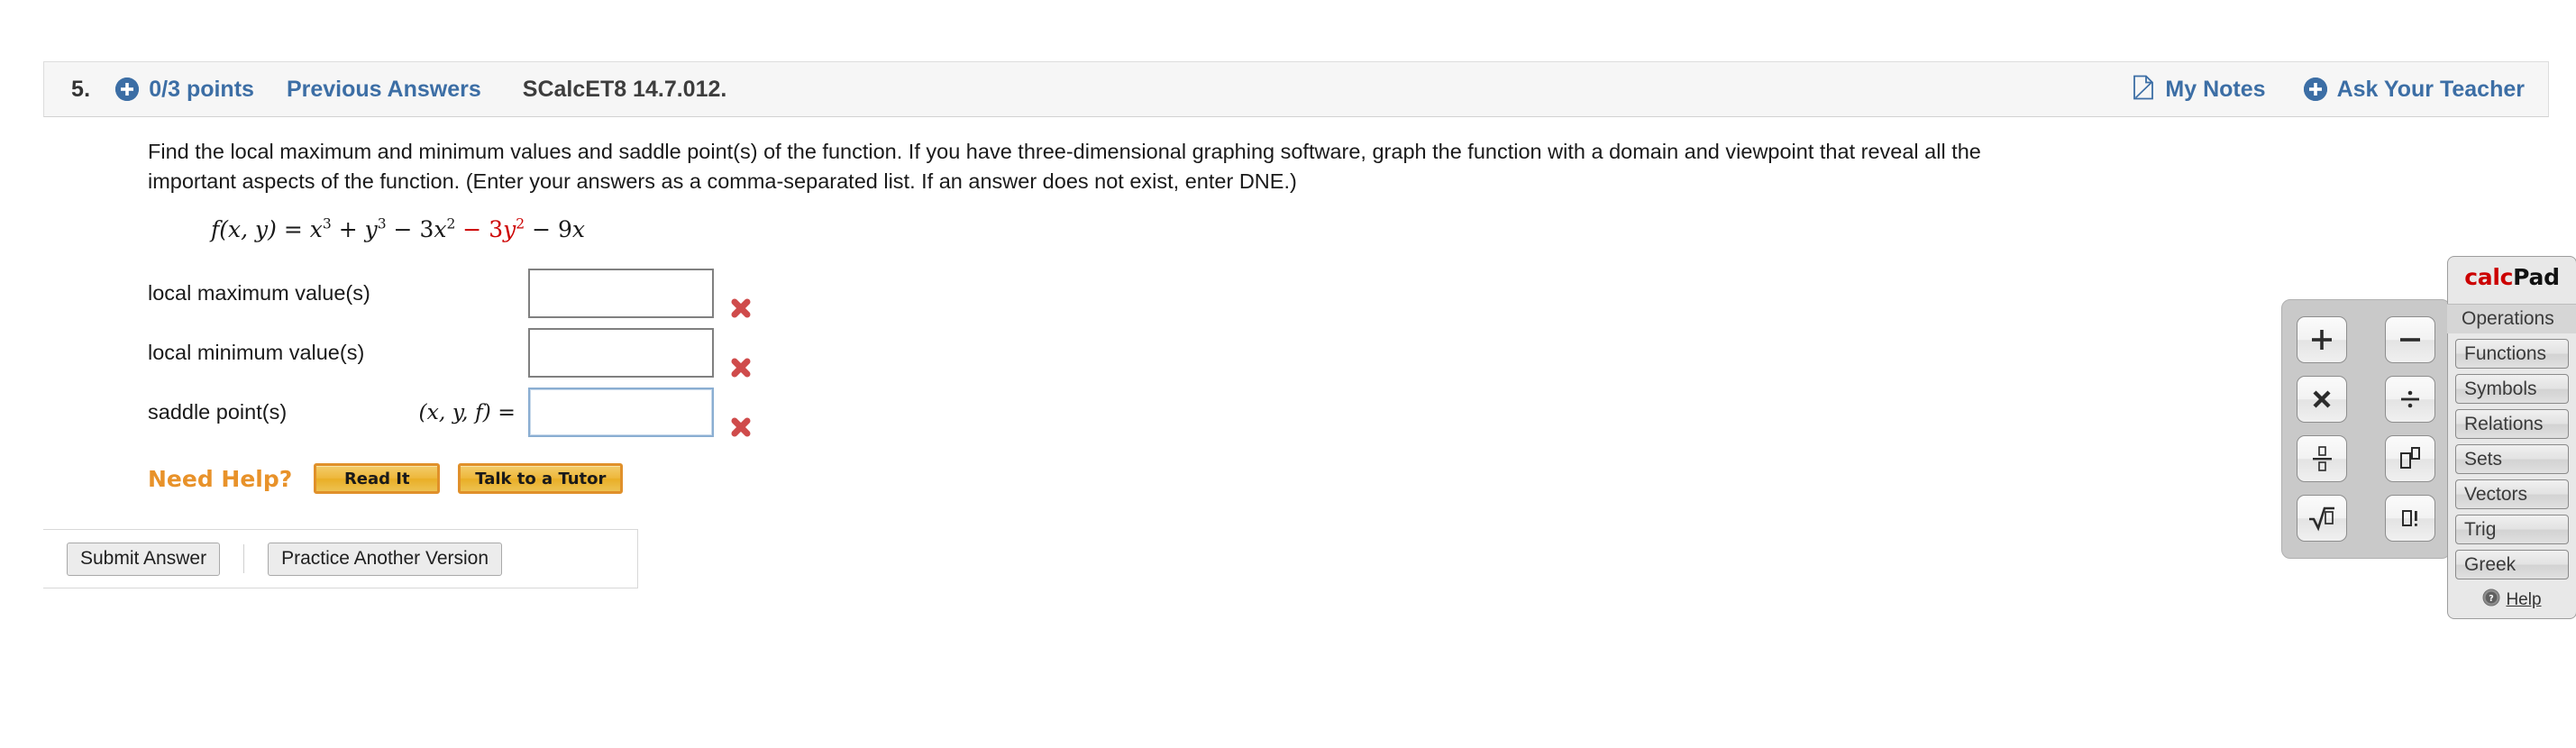  What do you see at coordinates (2143, 90) in the screenshot?
I see `note-page-icon` at bounding box center [2143, 90].